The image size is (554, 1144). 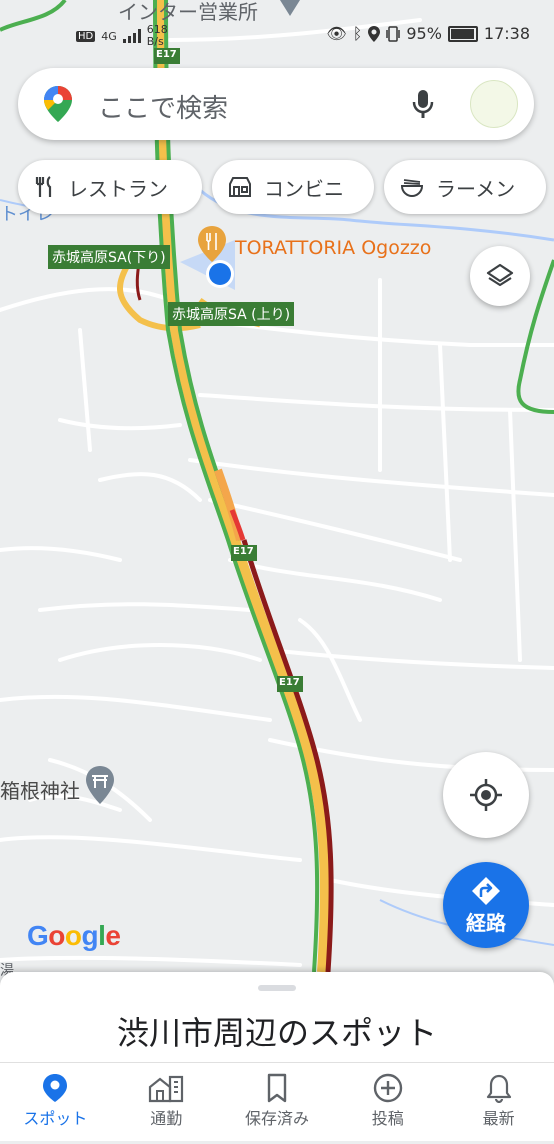 What do you see at coordinates (423, 104) in the screenshot?
I see `microphone-icon` at bounding box center [423, 104].